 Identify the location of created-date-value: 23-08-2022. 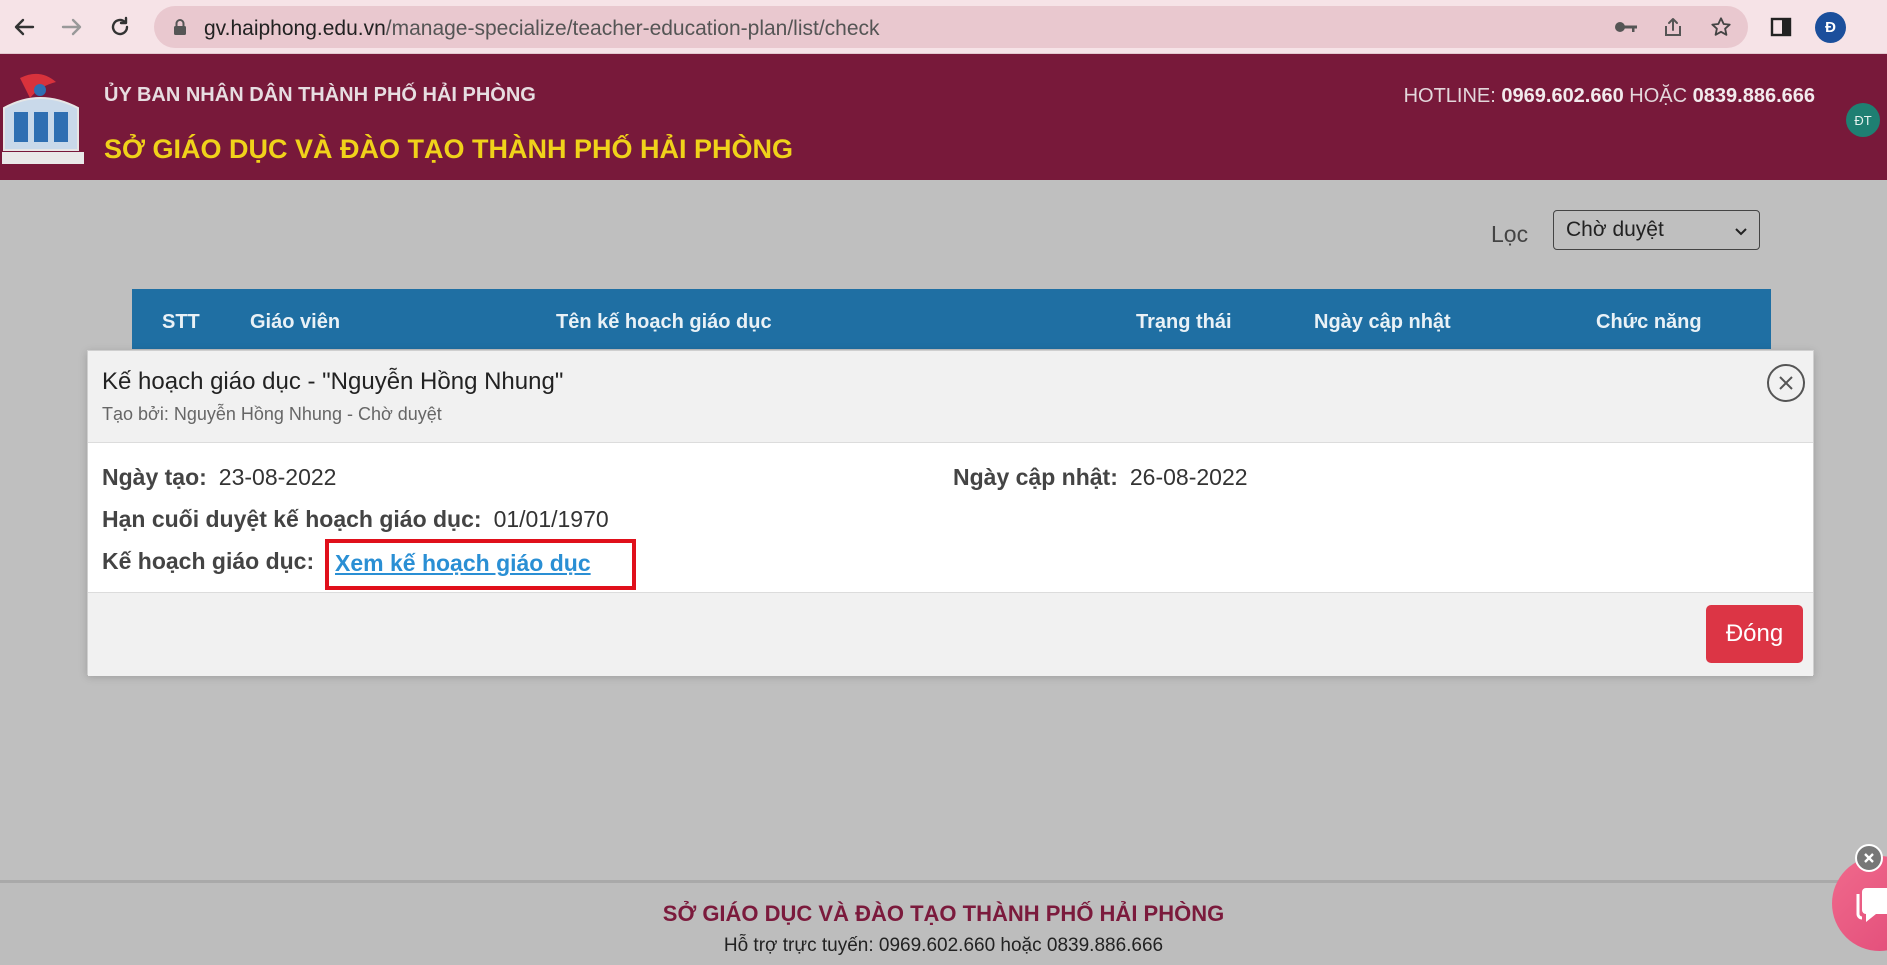
(277, 477).